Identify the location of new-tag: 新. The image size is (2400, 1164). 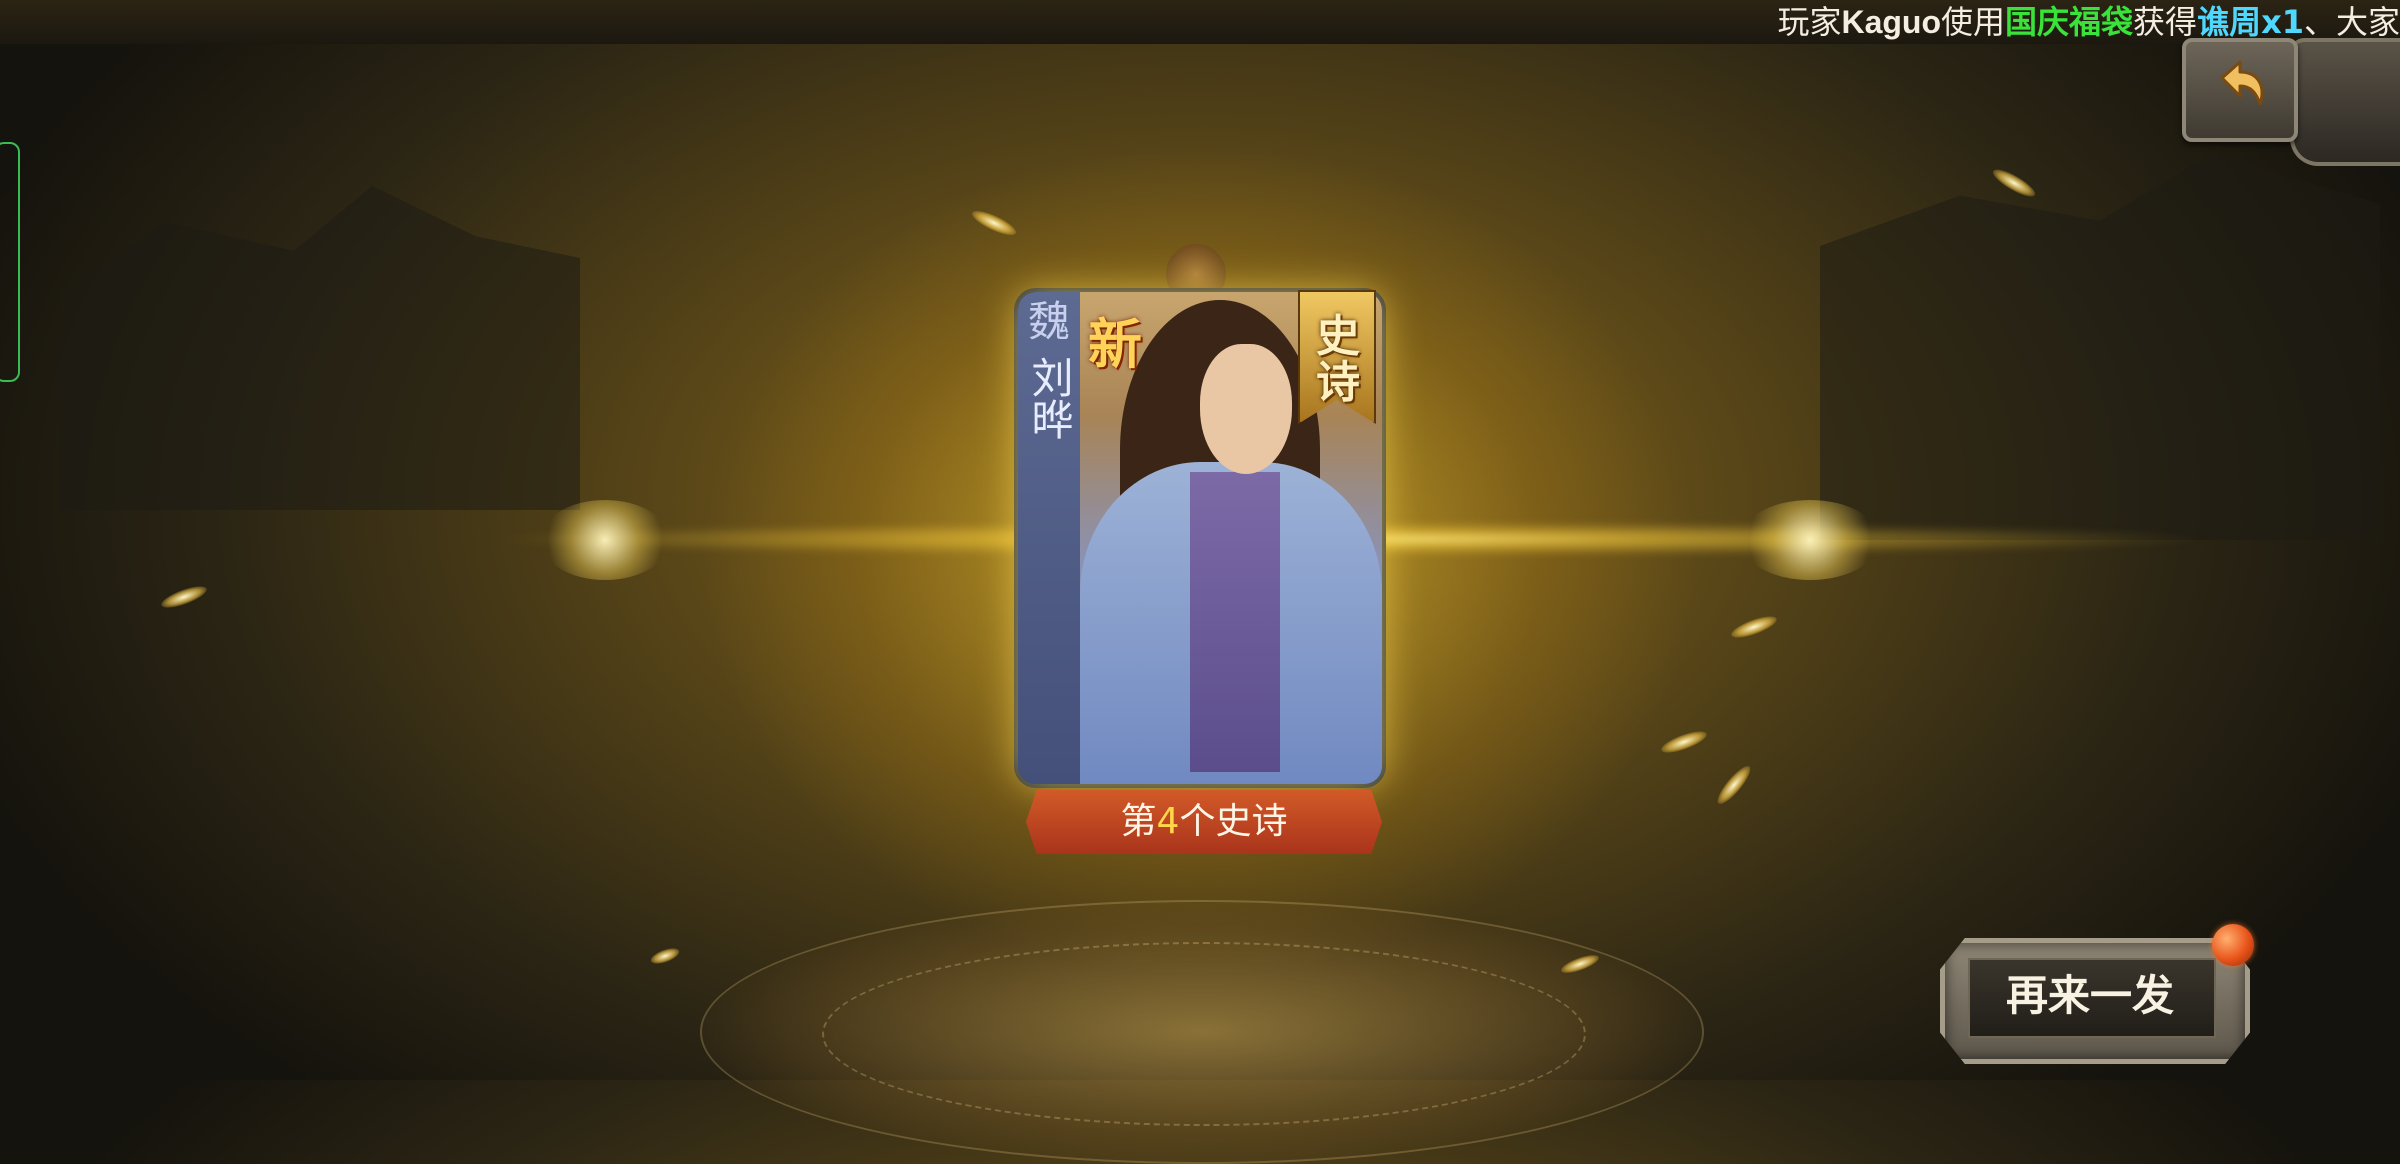
(1115, 344).